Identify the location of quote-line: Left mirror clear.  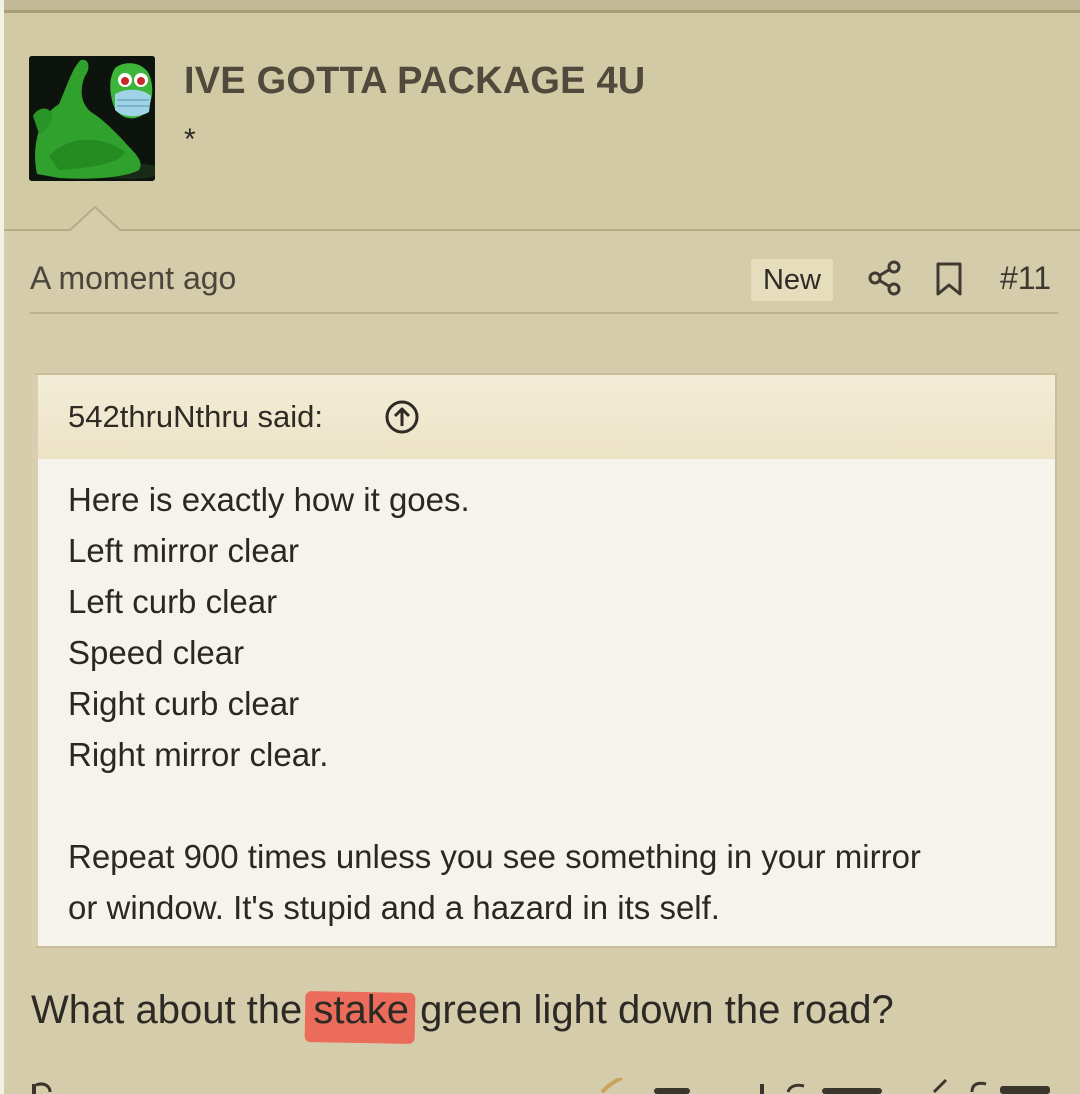
(184, 550).